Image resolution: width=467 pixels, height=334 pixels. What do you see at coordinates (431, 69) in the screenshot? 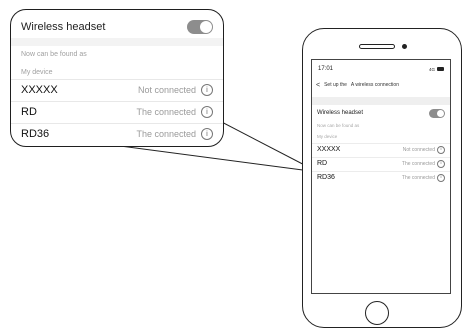
I see `signal-icon: 4G` at bounding box center [431, 69].